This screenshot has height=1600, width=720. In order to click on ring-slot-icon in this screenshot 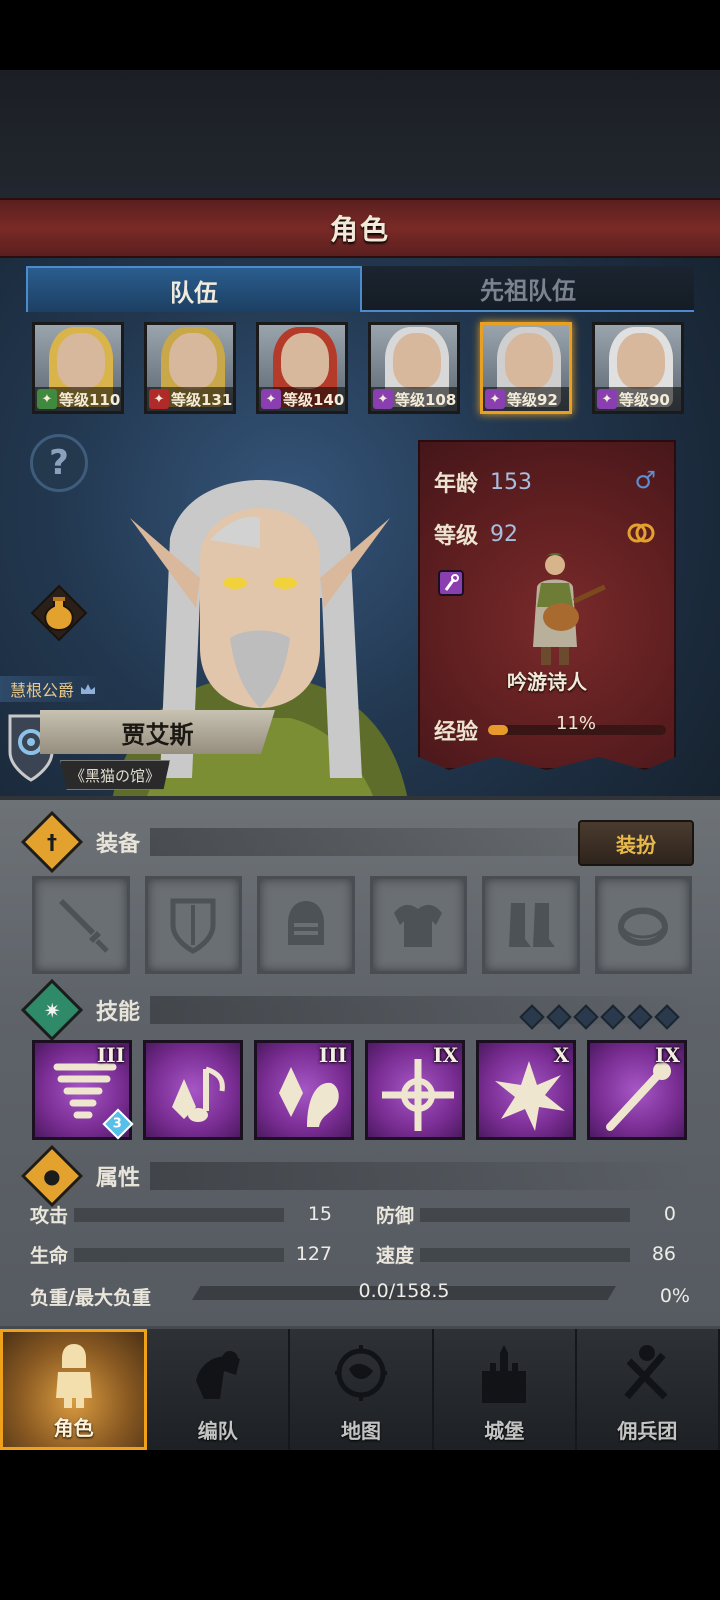, I will do `click(643, 926)`.